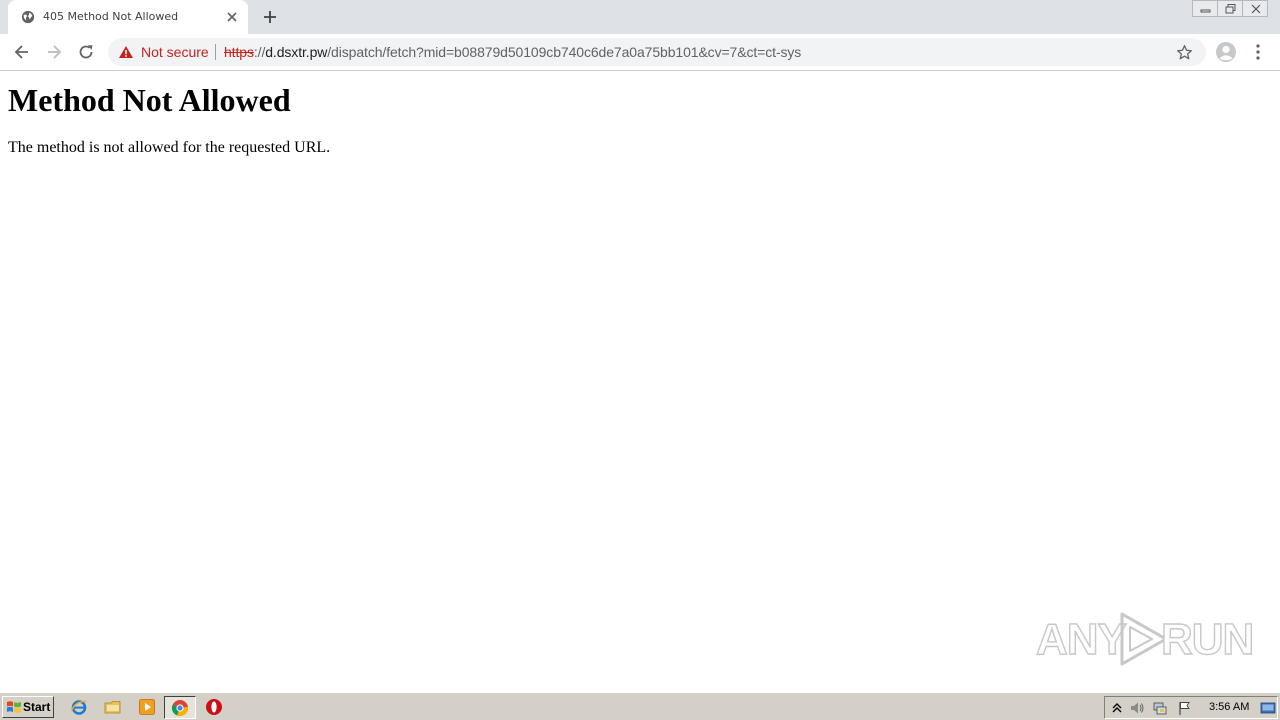  Describe the element at coordinates (54, 52) in the screenshot. I see `forward-icon` at that location.